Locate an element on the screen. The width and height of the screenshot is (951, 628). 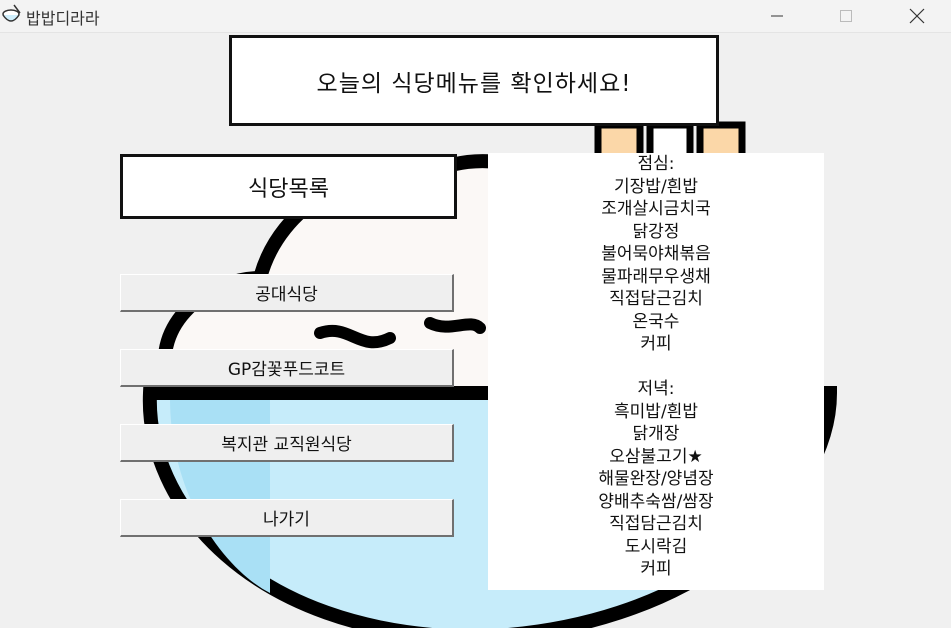
restaurant-list-title: 식당목록 is located at coordinates (288, 186).